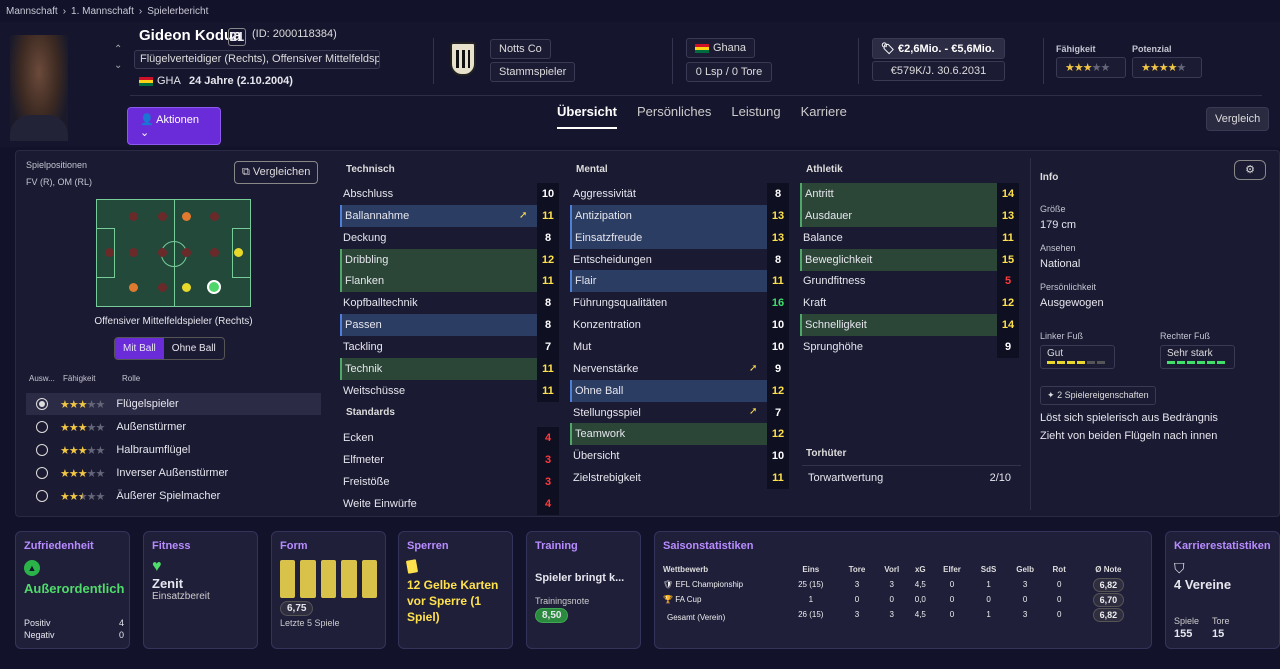  I want to click on attribute-row: Dribbling 12, so click(449, 259).